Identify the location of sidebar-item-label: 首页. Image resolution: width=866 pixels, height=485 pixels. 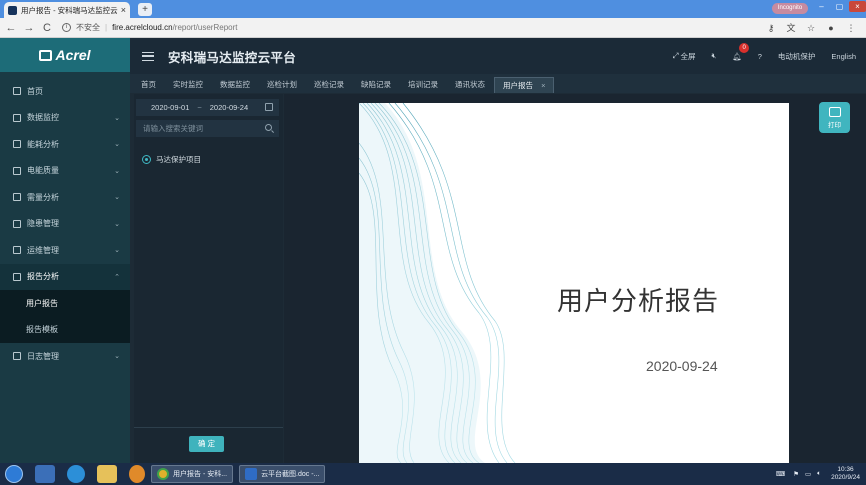
(35, 91).